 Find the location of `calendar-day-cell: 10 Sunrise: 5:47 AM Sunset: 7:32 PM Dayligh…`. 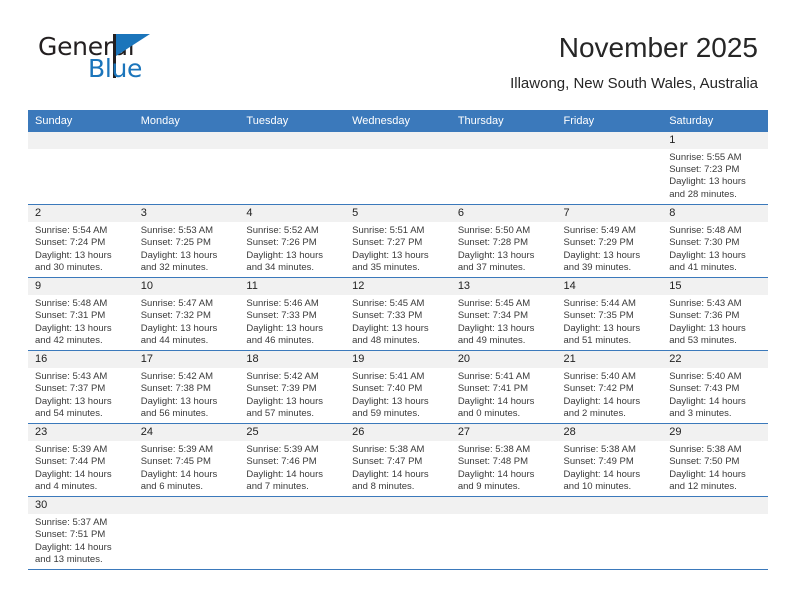

calendar-day-cell: 10 Sunrise: 5:47 AM Sunset: 7:32 PM Dayligh… is located at coordinates (186, 314).